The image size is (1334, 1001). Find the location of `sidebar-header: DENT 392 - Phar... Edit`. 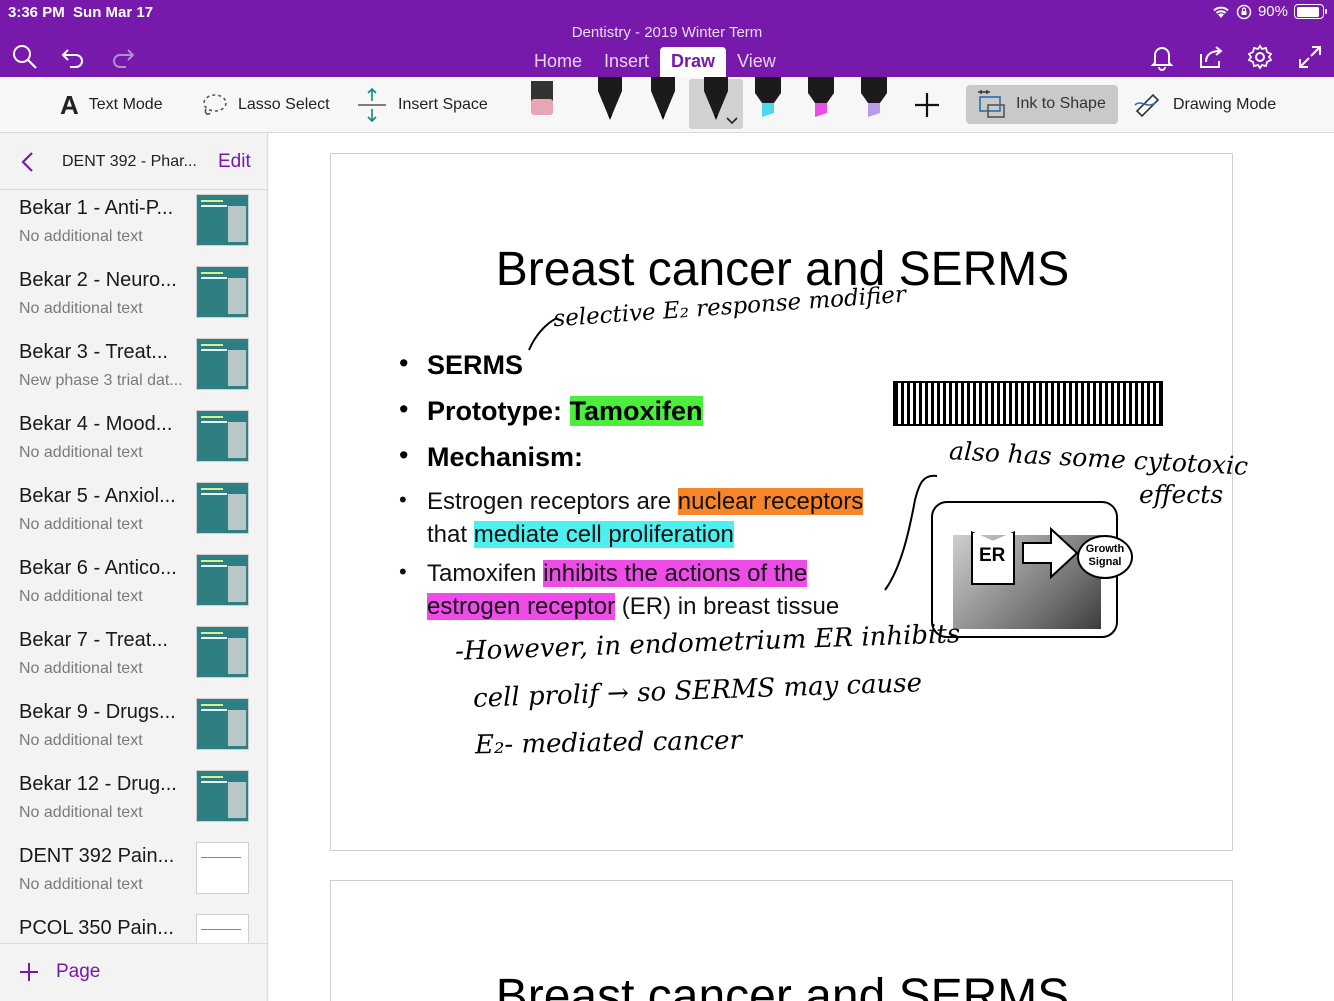

sidebar-header: DENT 392 - Phar... Edit is located at coordinates (133, 161).